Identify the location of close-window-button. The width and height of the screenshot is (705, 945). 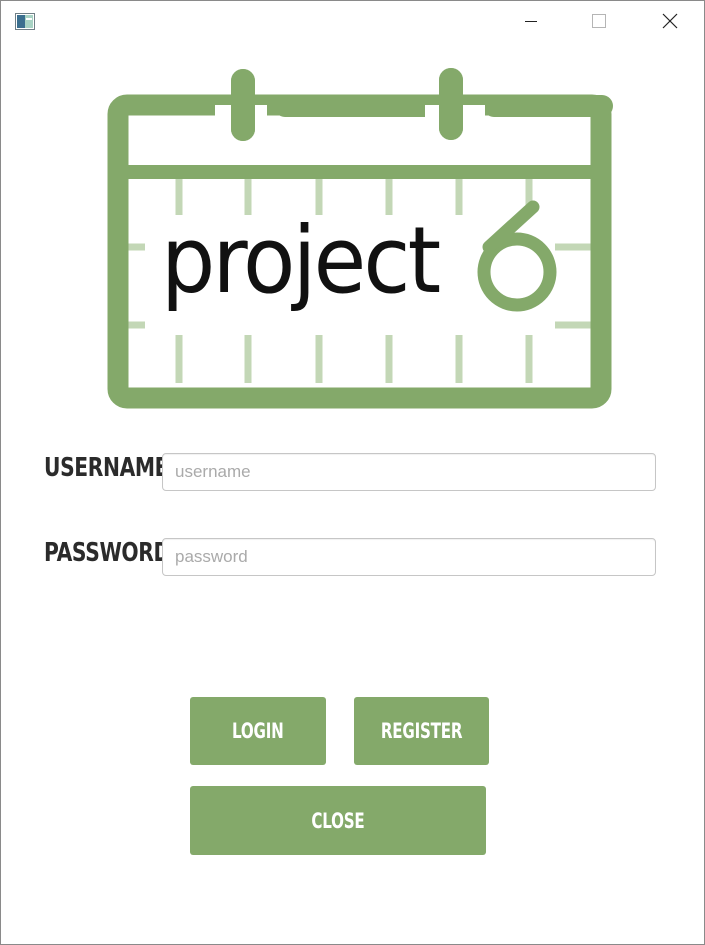
(670, 23).